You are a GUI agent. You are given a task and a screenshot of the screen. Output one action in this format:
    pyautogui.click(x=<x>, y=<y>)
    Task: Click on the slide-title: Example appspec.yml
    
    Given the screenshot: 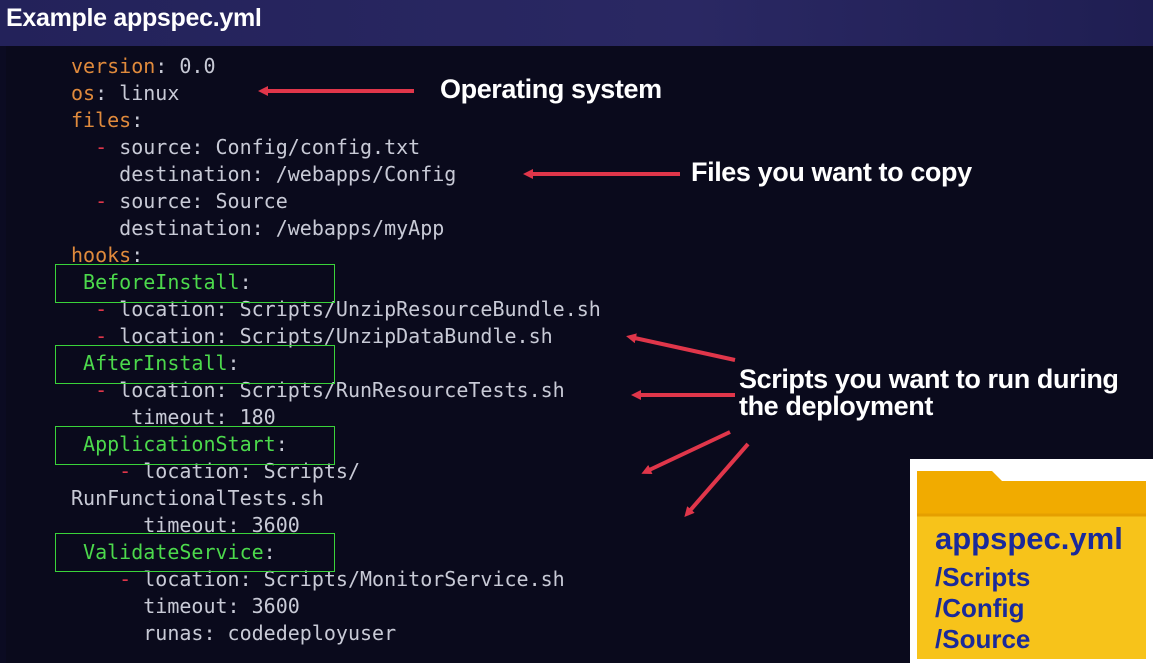 What is the action you would take?
    pyautogui.click(x=134, y=18)
    